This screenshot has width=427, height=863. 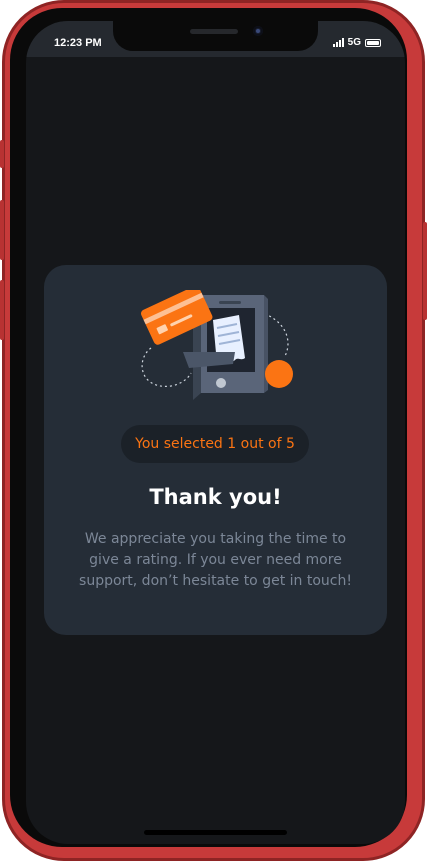 I want to click on camera-icon, so click(x=258, y=31).